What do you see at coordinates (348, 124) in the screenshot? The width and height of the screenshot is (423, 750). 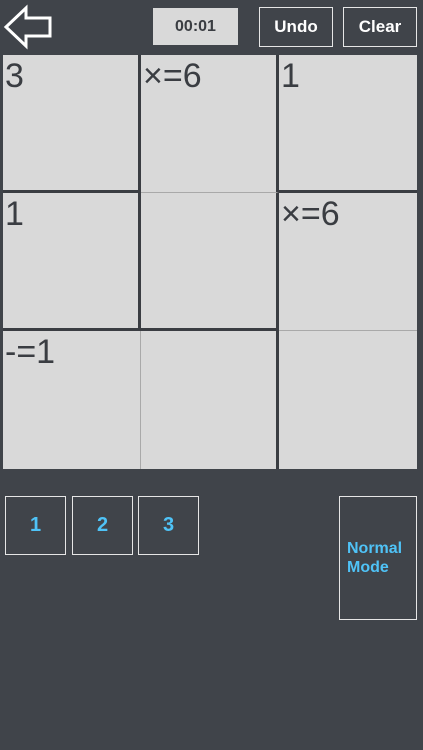 I see `grid-cell-0-2: 1` at bounding box center [348, 124].